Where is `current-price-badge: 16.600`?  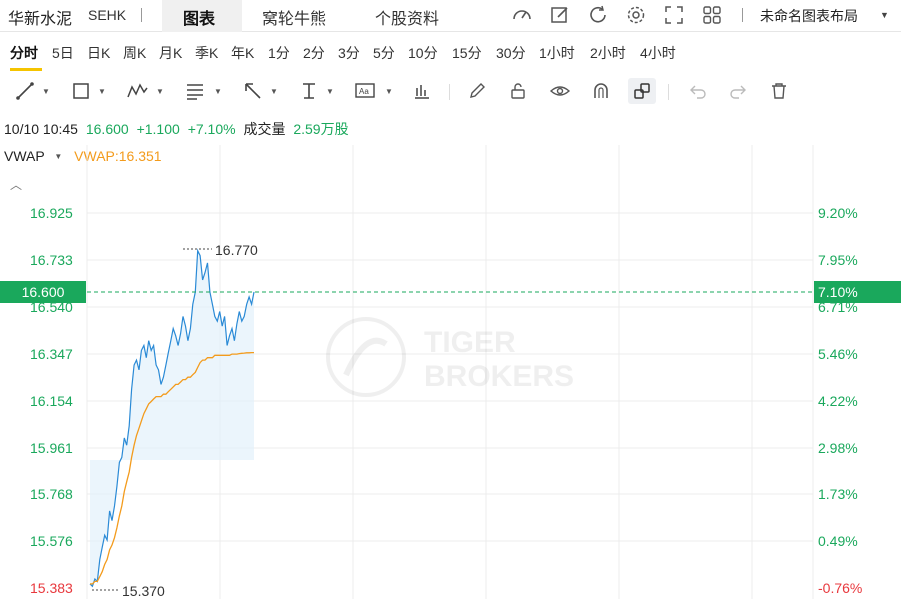 current-price-badge: 16.600 is located at coordinates (43, 292).